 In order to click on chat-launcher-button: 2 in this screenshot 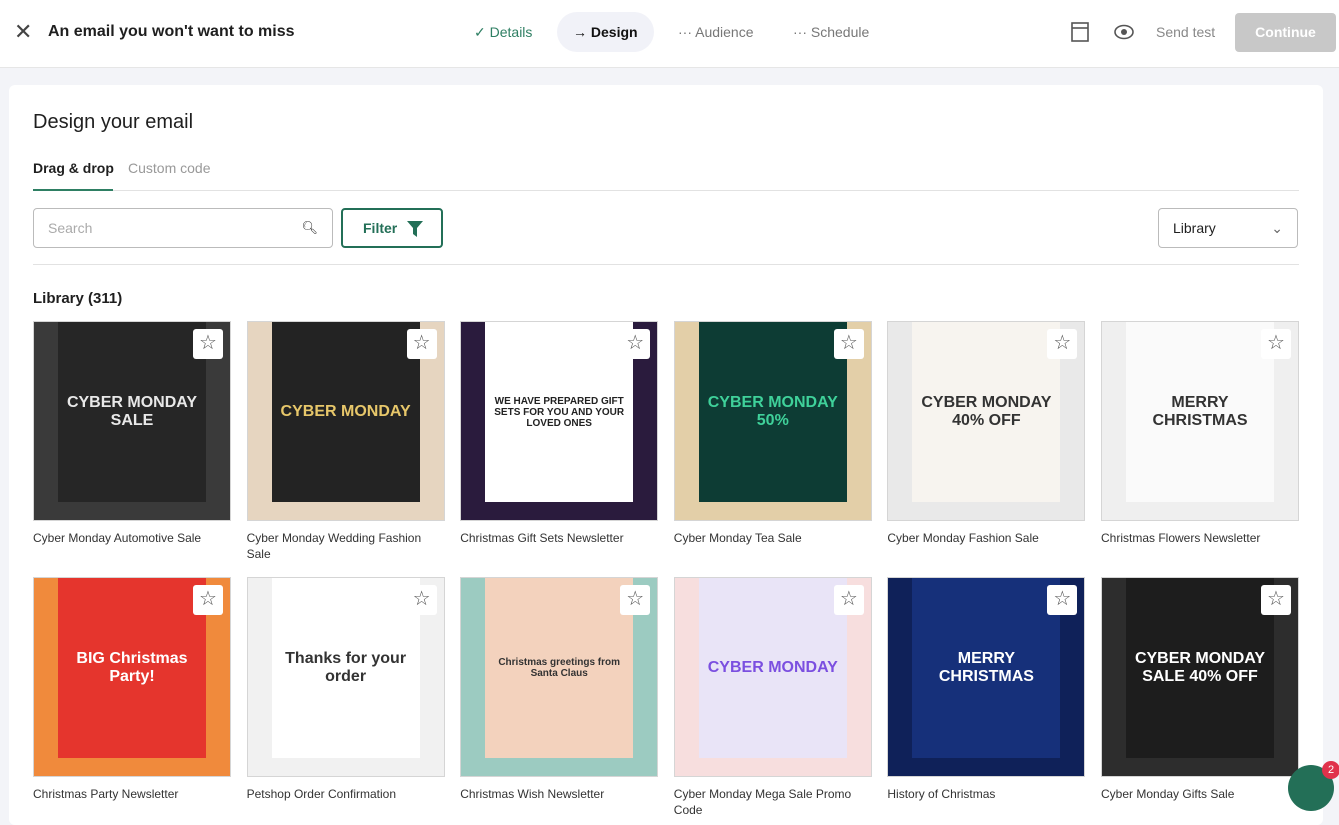, I will do `click(1313, 786)`.